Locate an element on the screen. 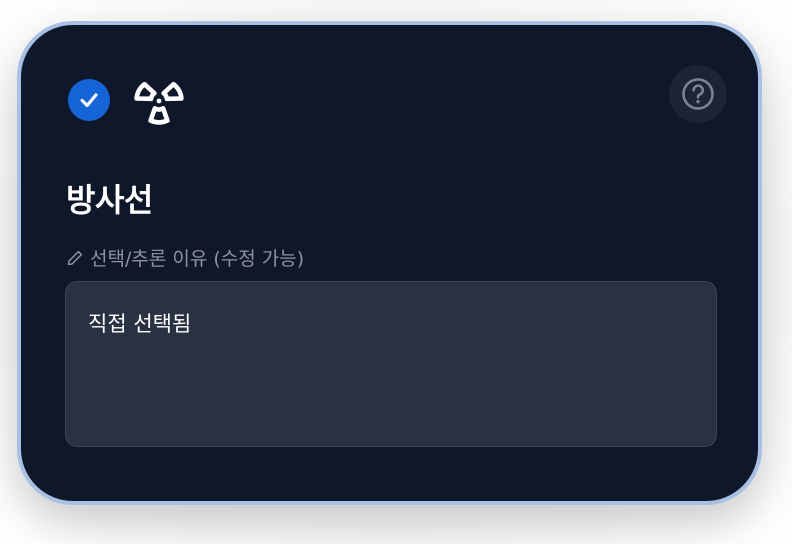 The image size is (792, 544). help-button is located at coordinates (698, 94).